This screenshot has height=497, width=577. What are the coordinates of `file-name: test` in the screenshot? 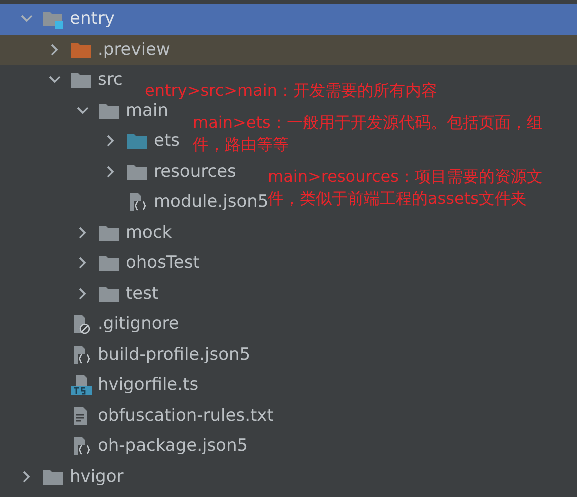 It's located at (142, 294).